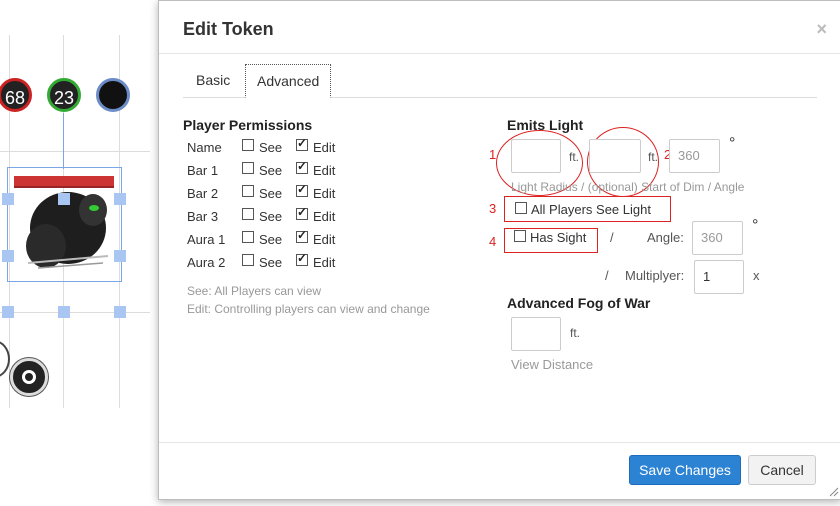  I want to click on close-icon: ×, so click(821, 29).